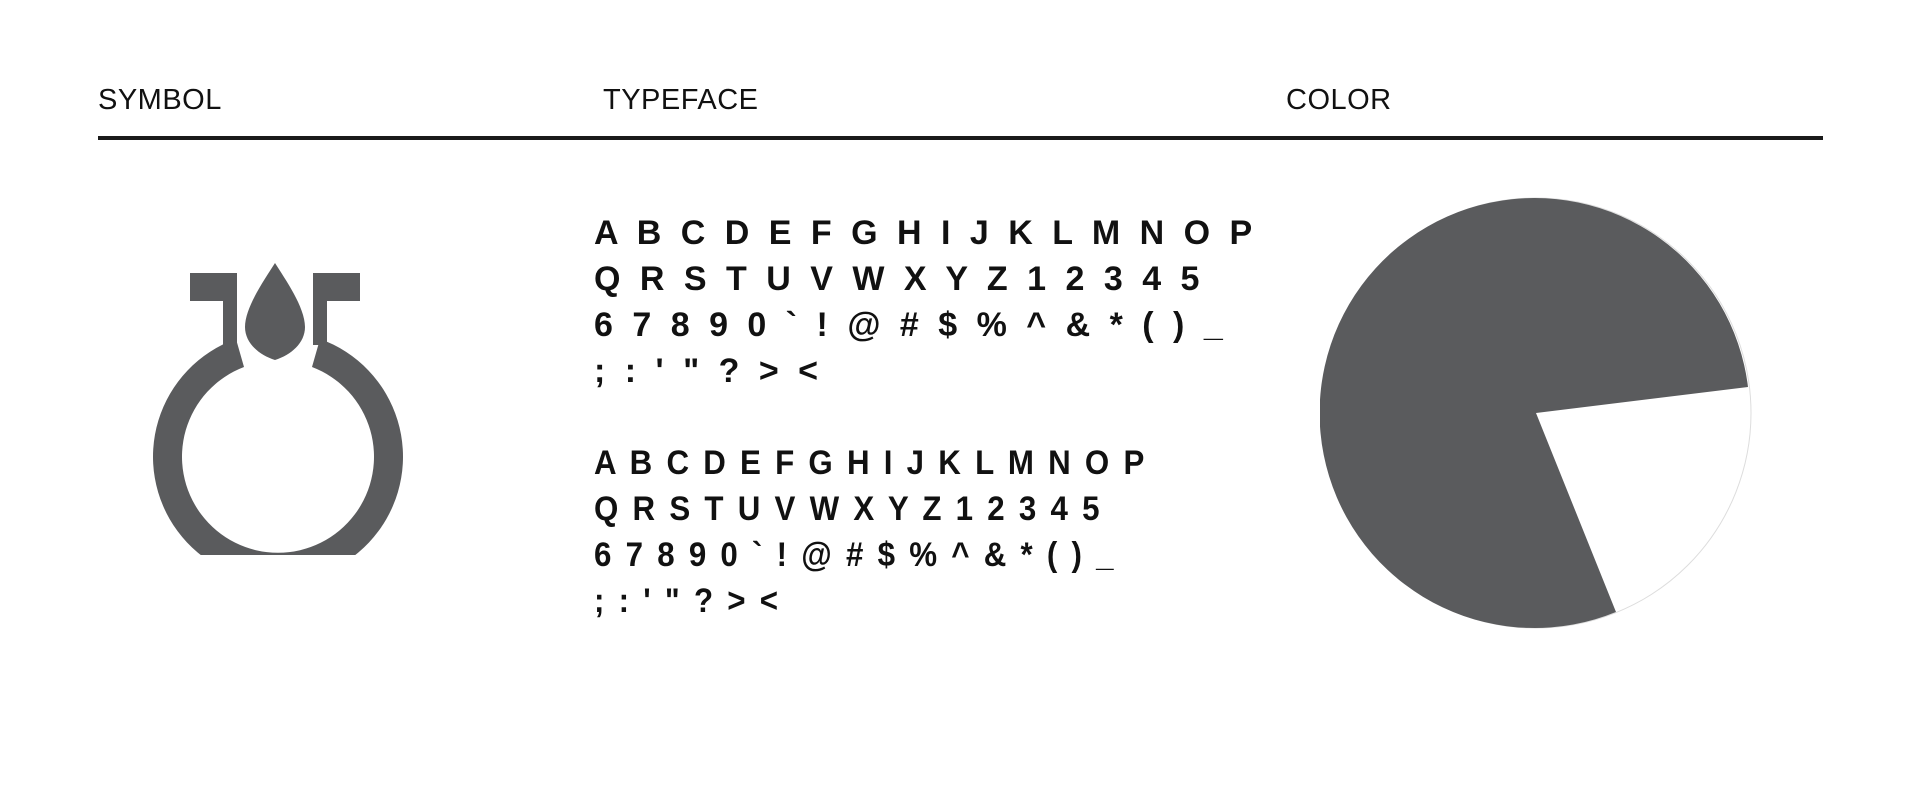  Describe the element at coordinates (278, 409) in the screenshot. I see `ring-with-drop-icon` at that location.